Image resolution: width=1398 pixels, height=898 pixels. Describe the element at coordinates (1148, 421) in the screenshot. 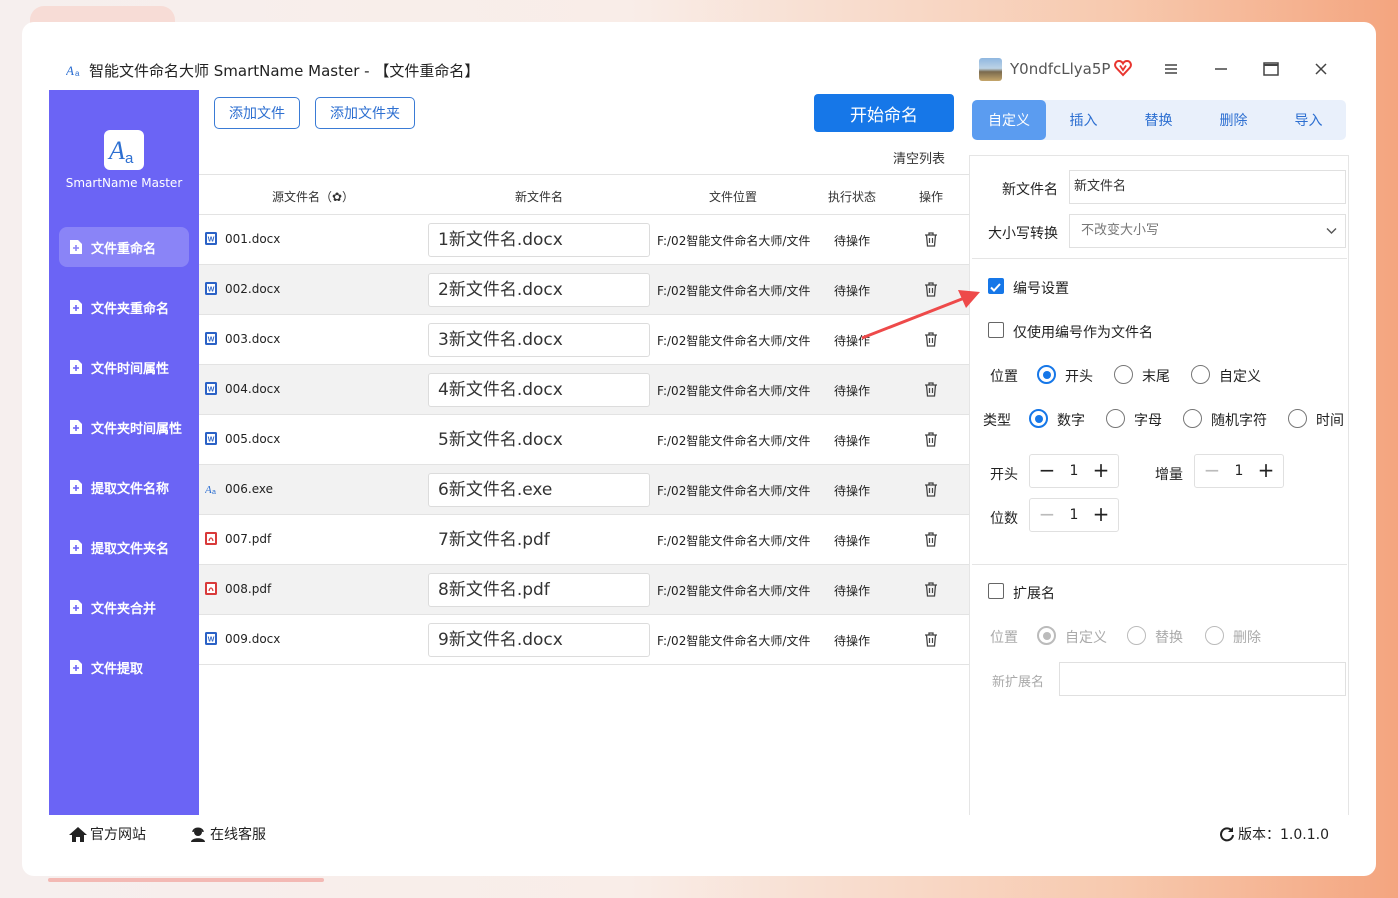

I see `type-letter-label: 字母` at that location.